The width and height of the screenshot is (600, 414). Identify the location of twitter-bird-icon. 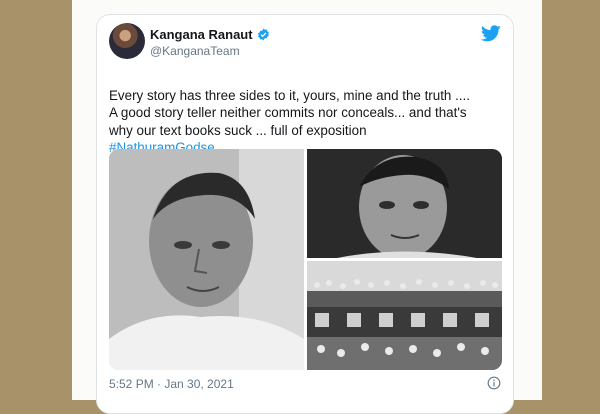
(491, 33).